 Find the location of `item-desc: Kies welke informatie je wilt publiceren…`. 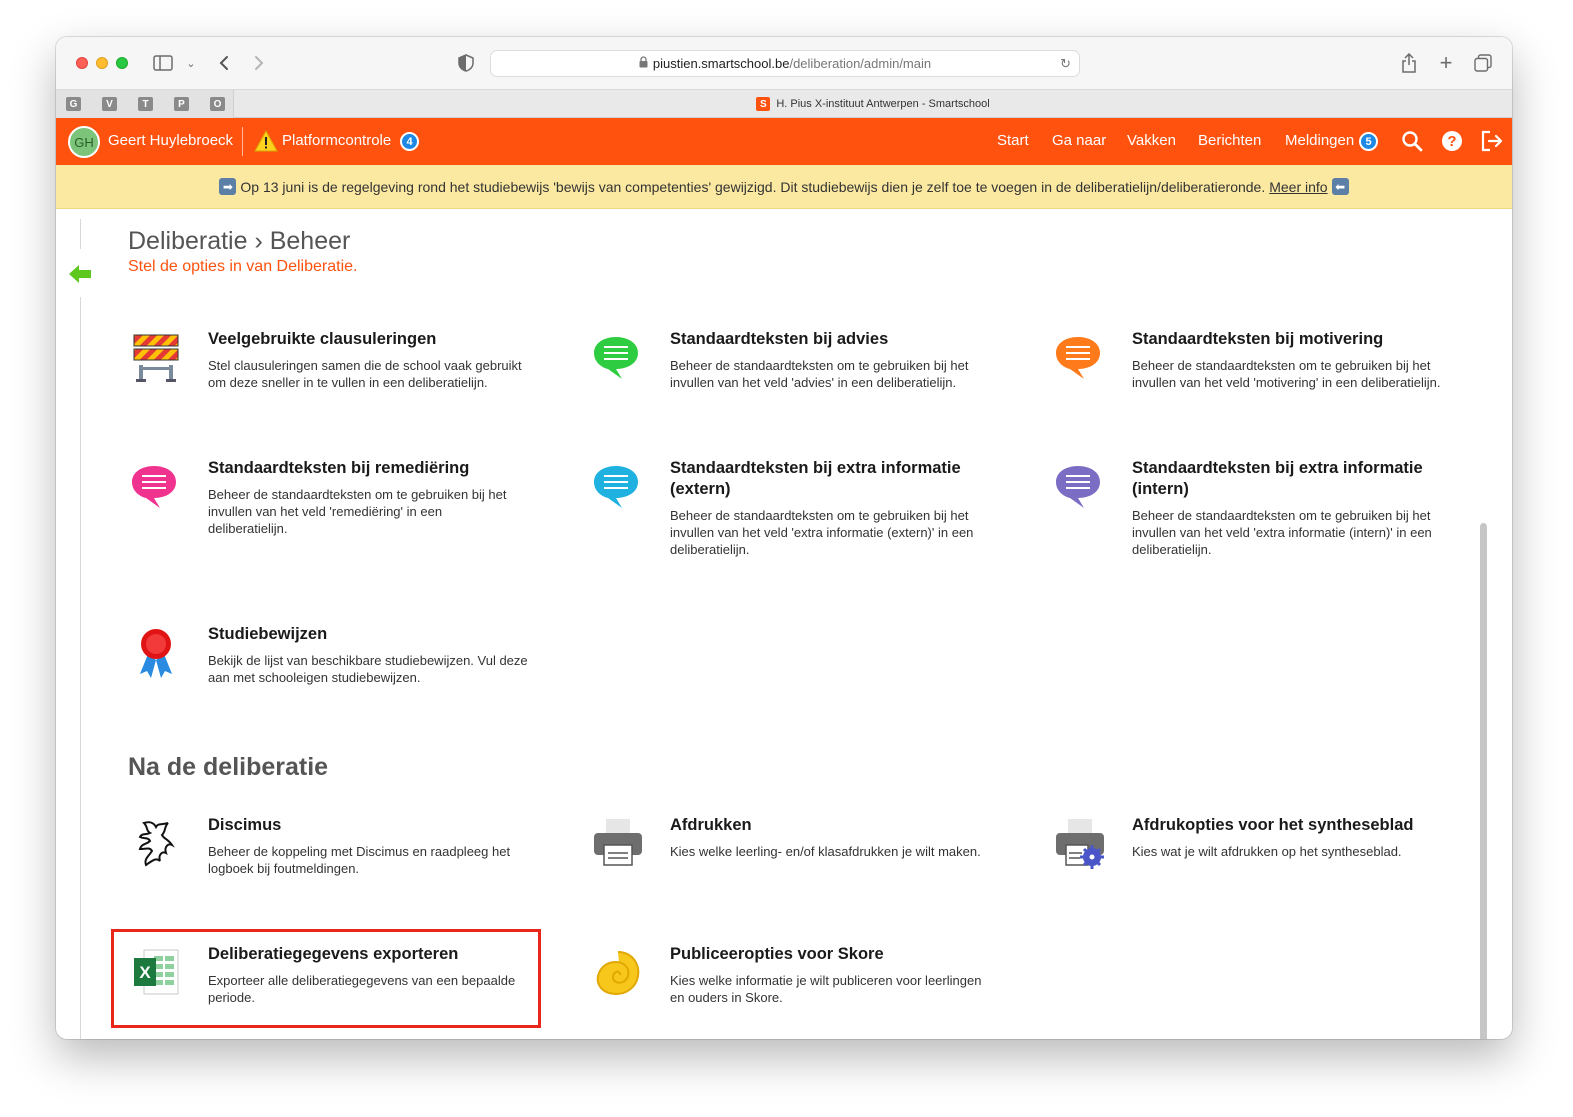

item-desc: Kies welke informatie je wilt publiceren… is located at coordinates (826, 980).